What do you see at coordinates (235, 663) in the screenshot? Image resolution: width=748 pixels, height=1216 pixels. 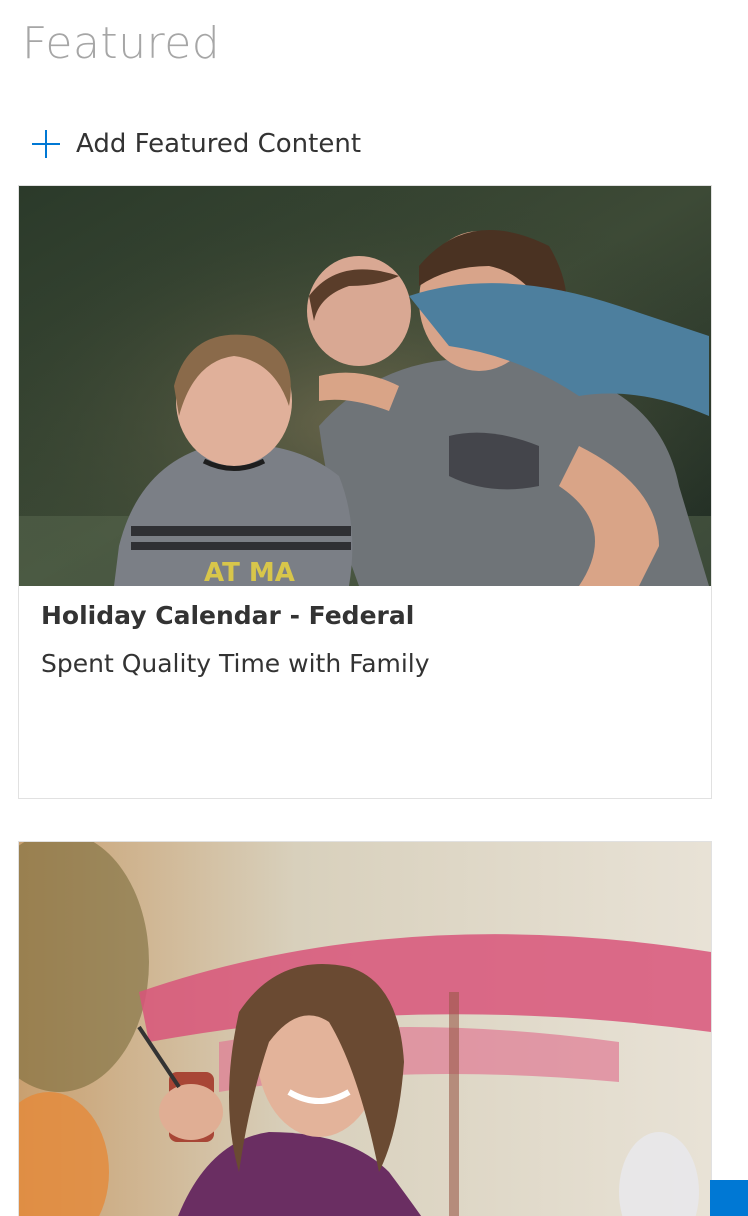 I see `card-subtitle: Spent Quality Time with Family` at bounding box center [235, 663].